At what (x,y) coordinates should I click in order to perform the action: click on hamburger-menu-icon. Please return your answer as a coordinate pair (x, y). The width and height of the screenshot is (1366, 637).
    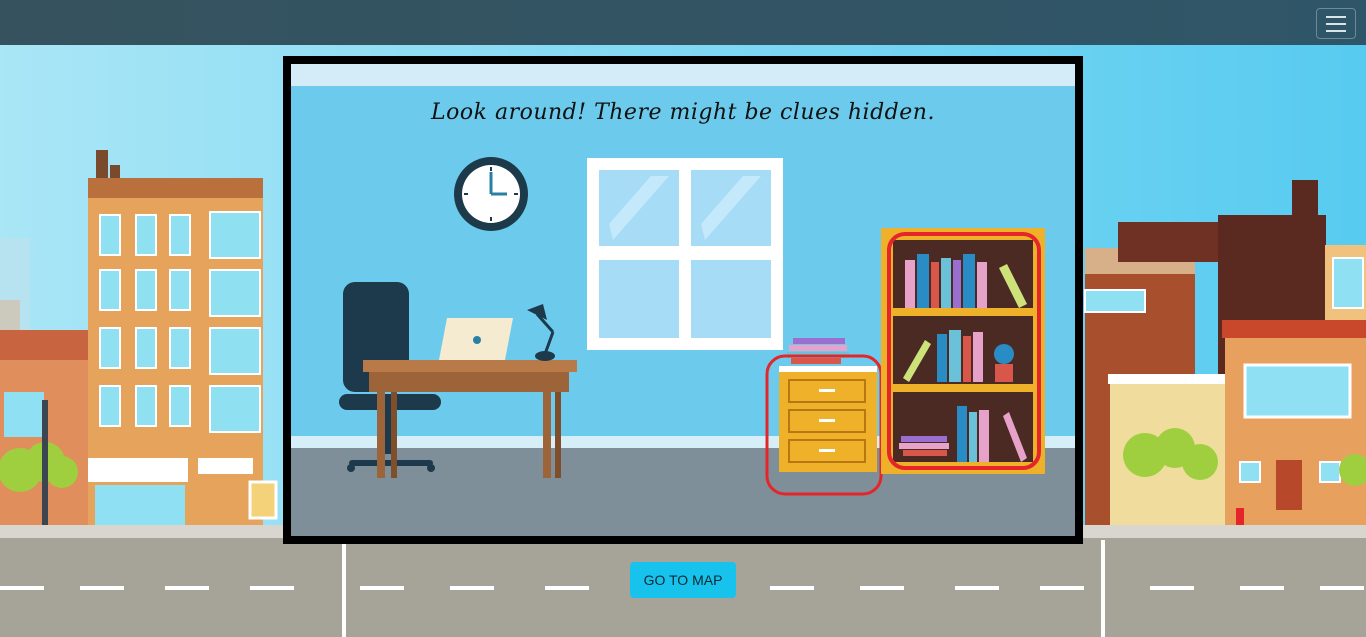
    Looking at the image, I should click on (1336, 16).